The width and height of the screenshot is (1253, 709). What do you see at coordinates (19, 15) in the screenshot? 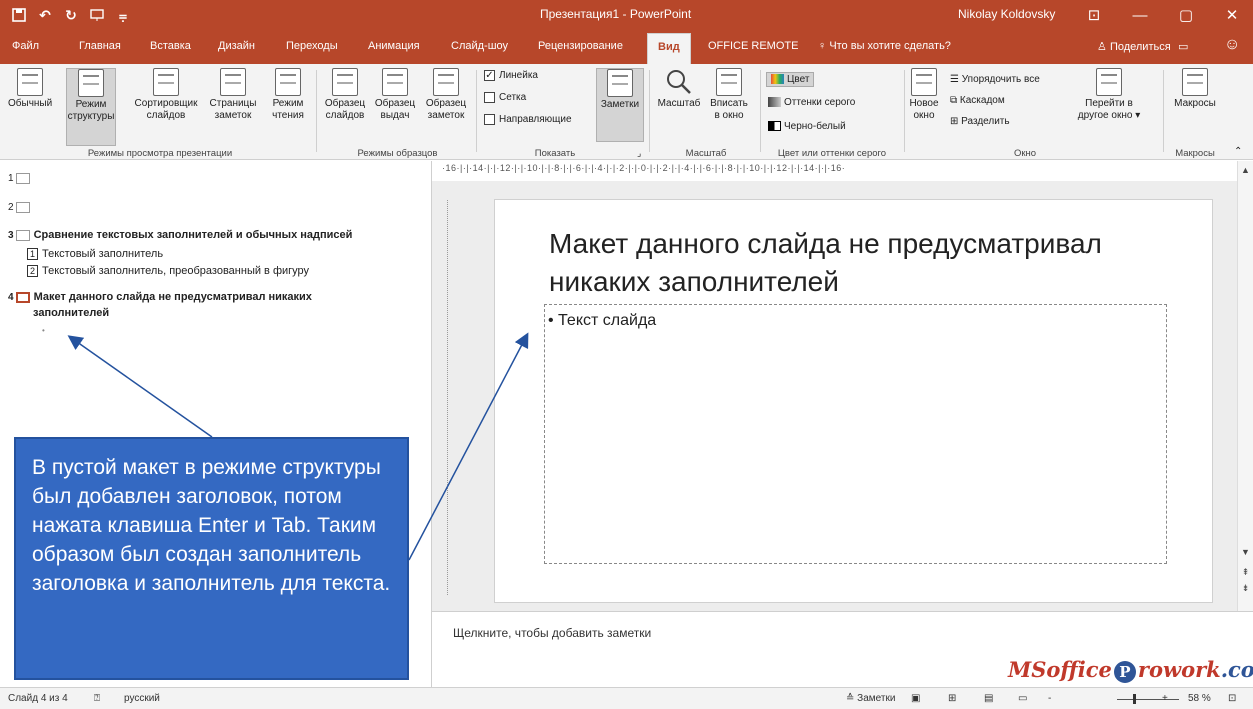
I see `save-icon` at bounding box center [19, 15].